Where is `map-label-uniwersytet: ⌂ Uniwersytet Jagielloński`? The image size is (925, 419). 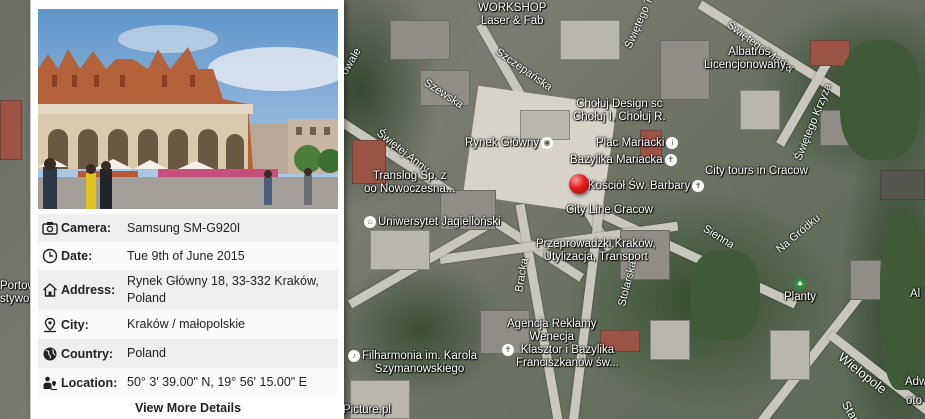 map-label-uniwersytet: ⌂ Uniwersytet Jagielloński is located at coordinates (431, 222).